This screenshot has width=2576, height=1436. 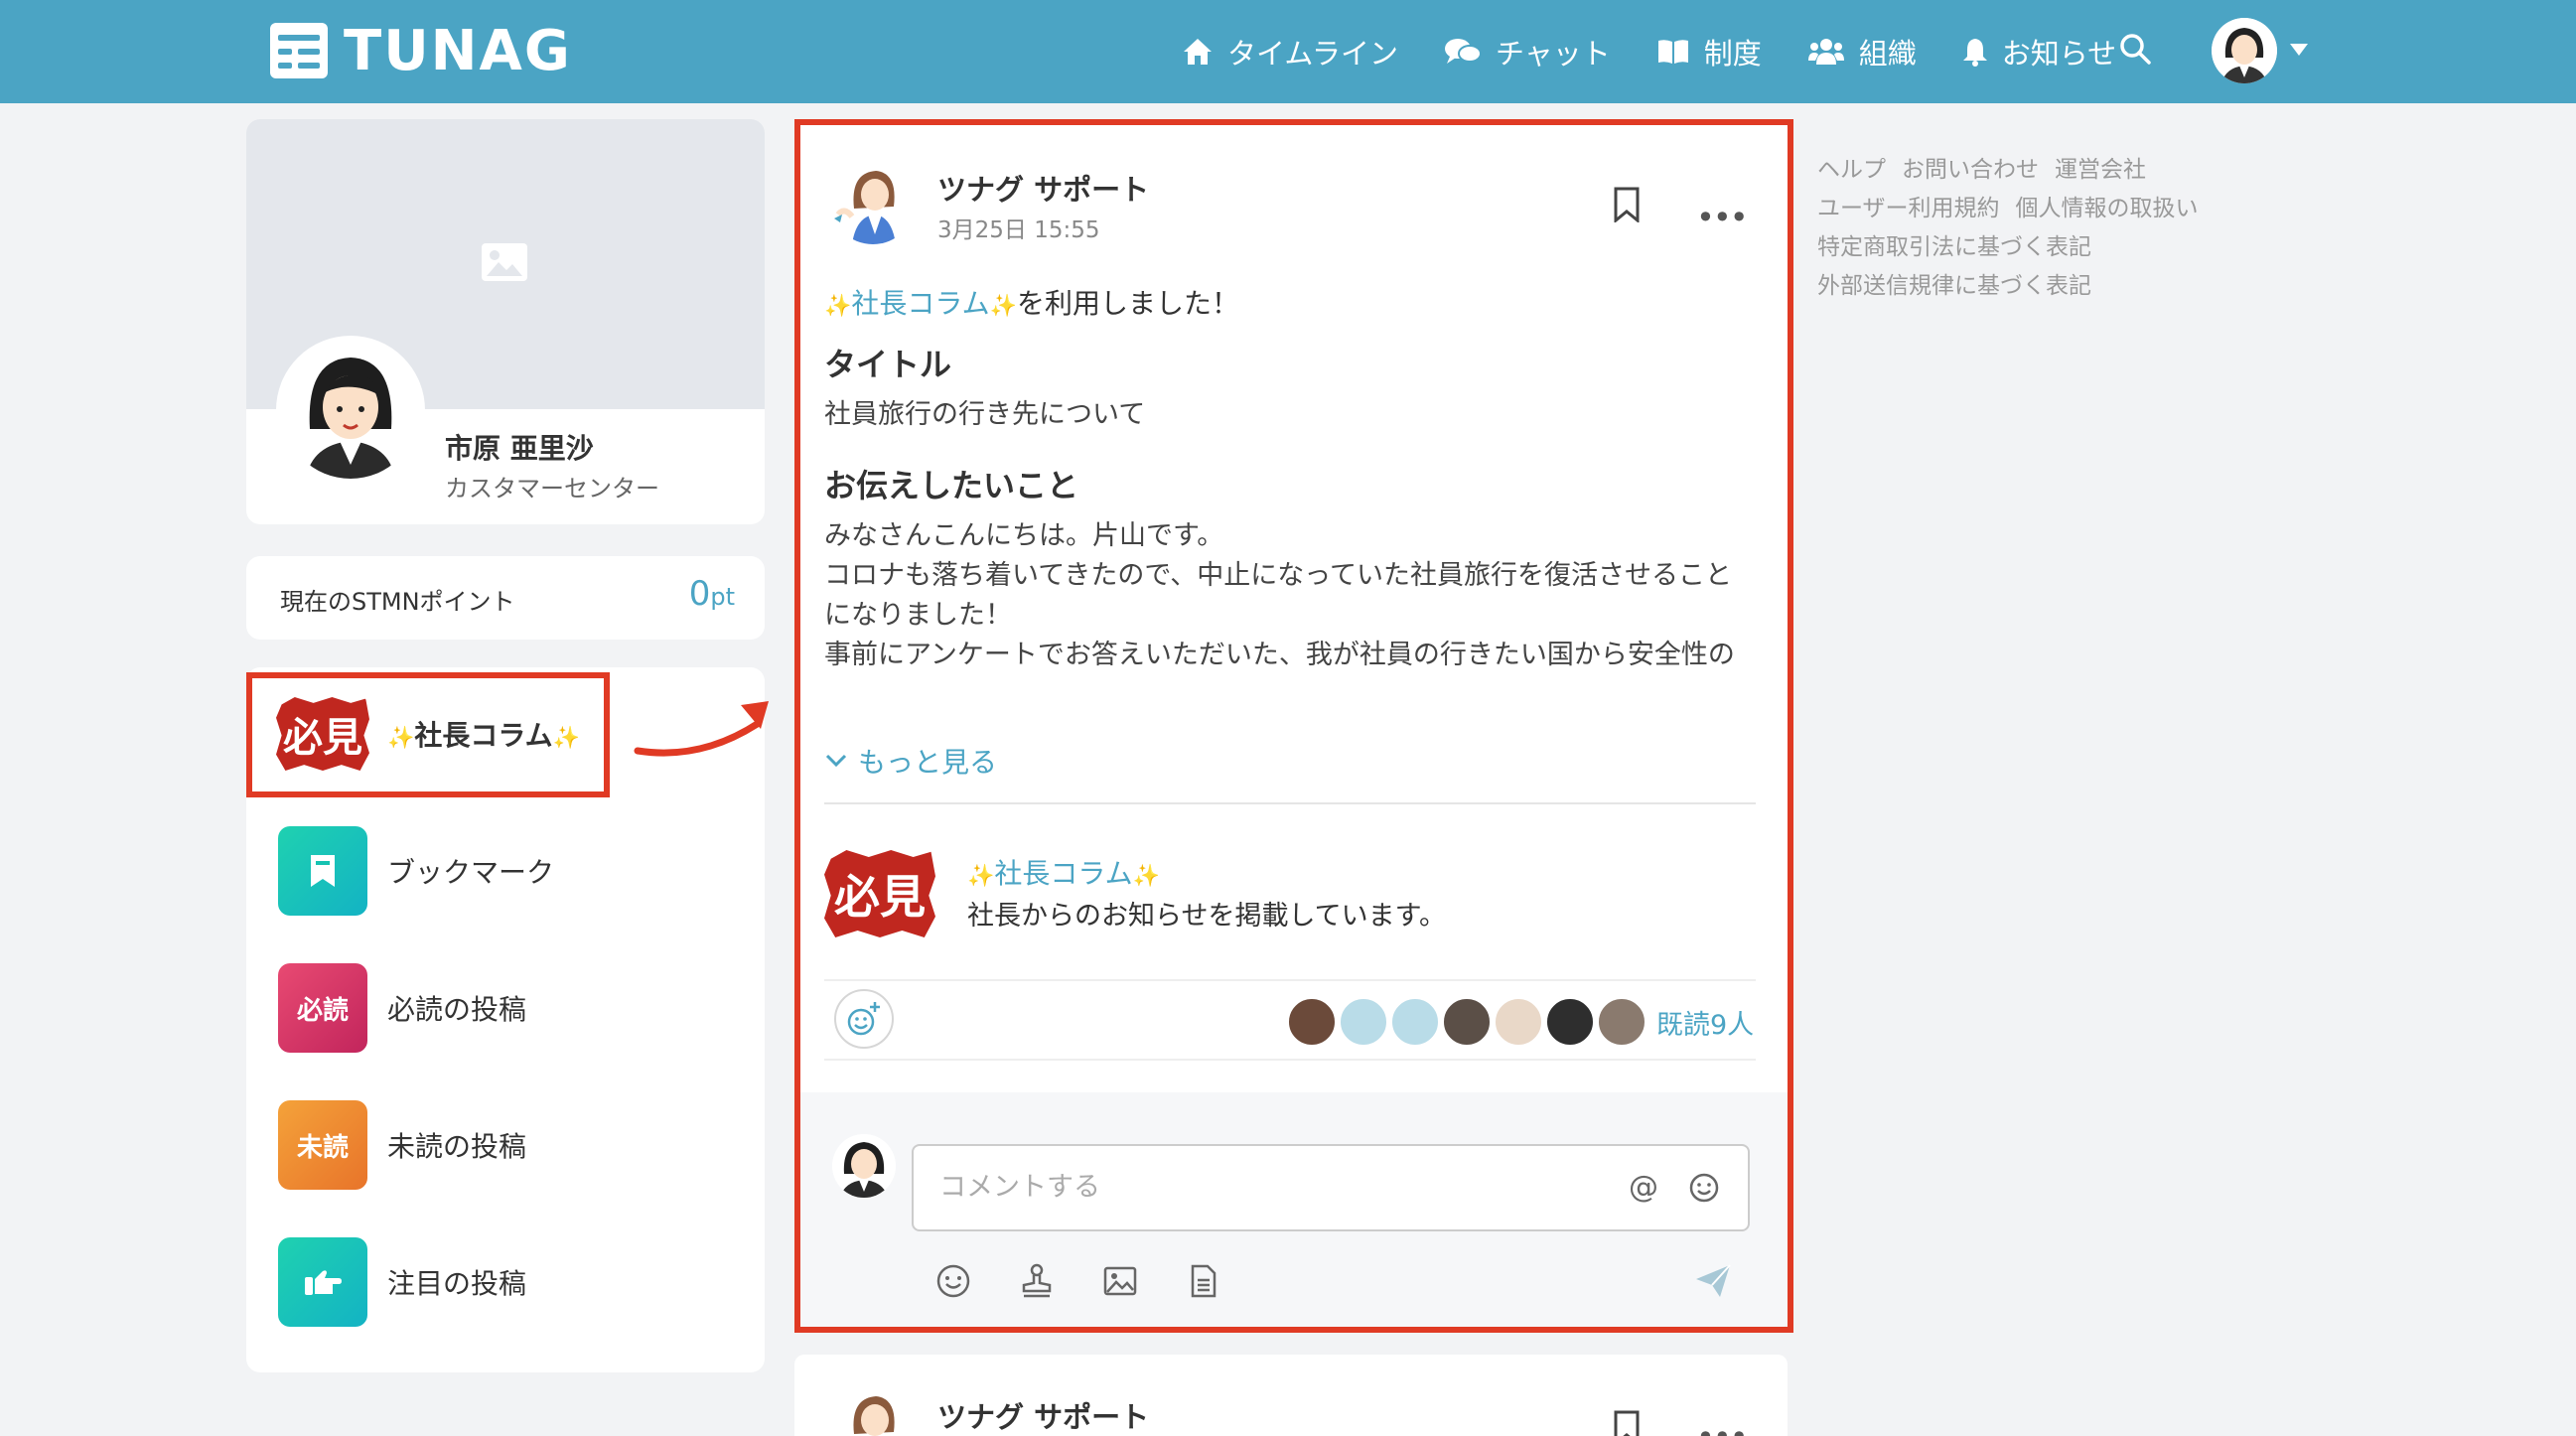 I want to click on sidebar-item-unread: 未読 未読の投稿, so click(x=402, y=1145).